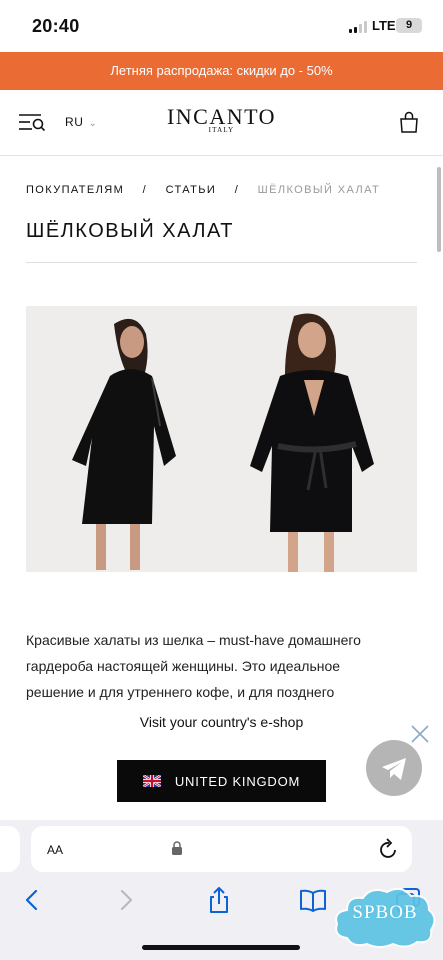 The width and height of the screenshot is (443, 960). What do you see at coordinates (56, 26) in the screenshot?
I see `status-time: 20:40` at bounding box center [56, 26].